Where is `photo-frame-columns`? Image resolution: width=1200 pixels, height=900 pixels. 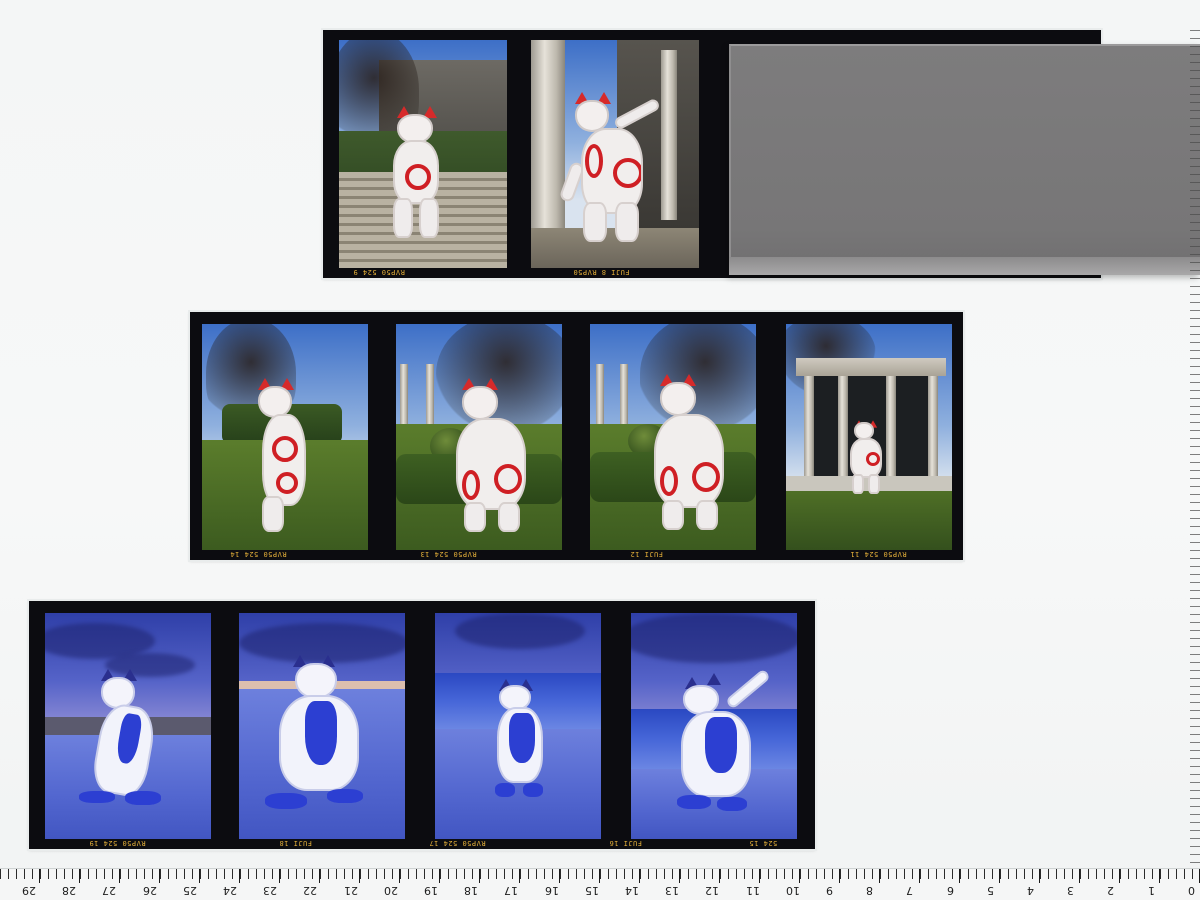
photo-frame-columns is located at coordinates (615, 154).